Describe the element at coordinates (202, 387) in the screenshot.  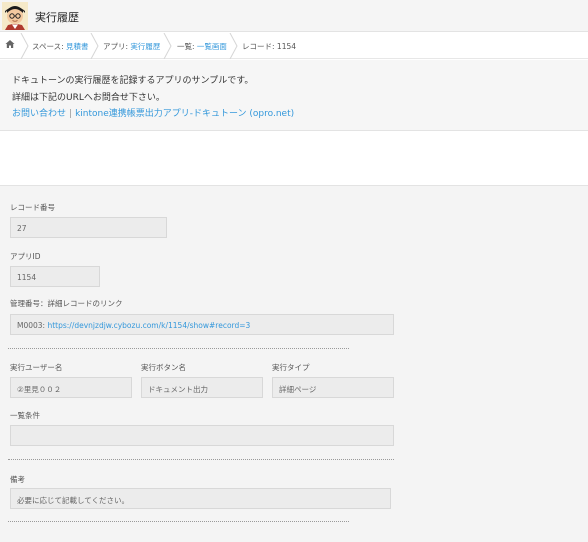
I see `field-value-button-name: ドキュメント出力` at that location.